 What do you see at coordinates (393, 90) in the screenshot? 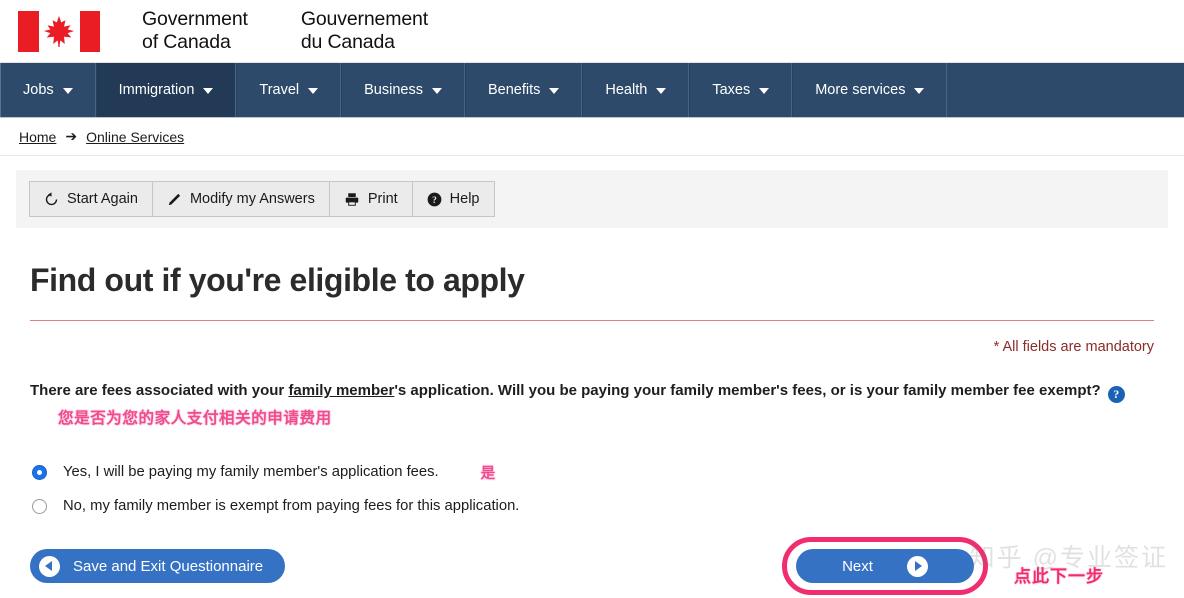
I see `nav-item-label: Business` at bounding box center [393, 90].